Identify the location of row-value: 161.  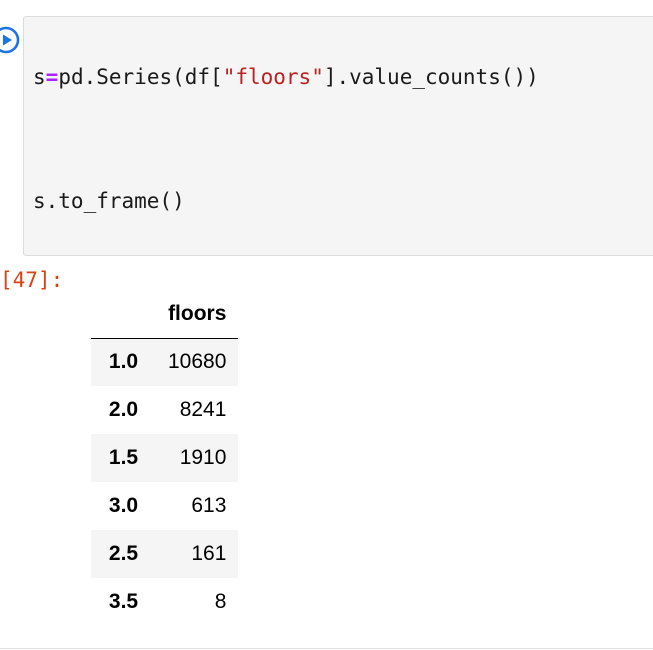
(209, 553).